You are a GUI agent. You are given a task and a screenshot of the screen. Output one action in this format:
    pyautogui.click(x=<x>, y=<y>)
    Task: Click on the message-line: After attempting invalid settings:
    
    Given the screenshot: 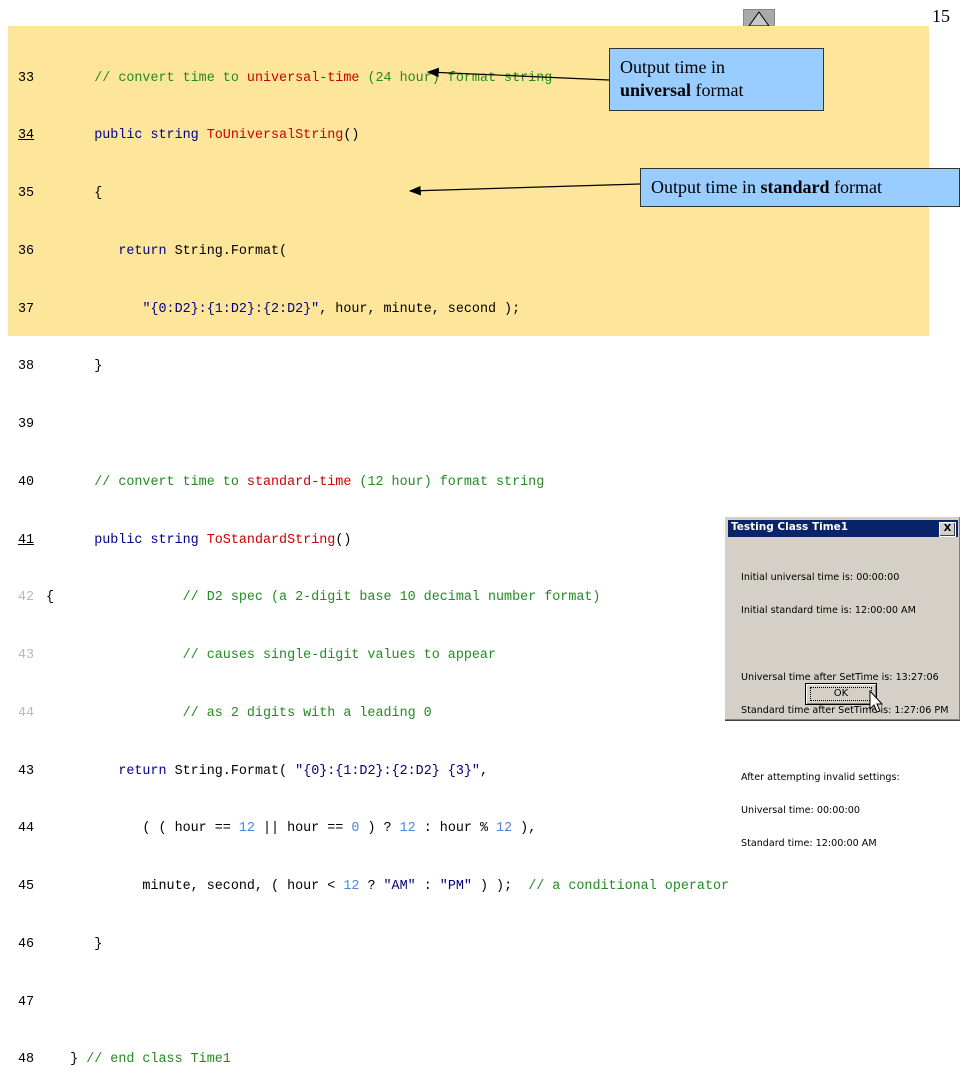 What is the action you would take?
    pyautogui.click(x=820, y=777)
    